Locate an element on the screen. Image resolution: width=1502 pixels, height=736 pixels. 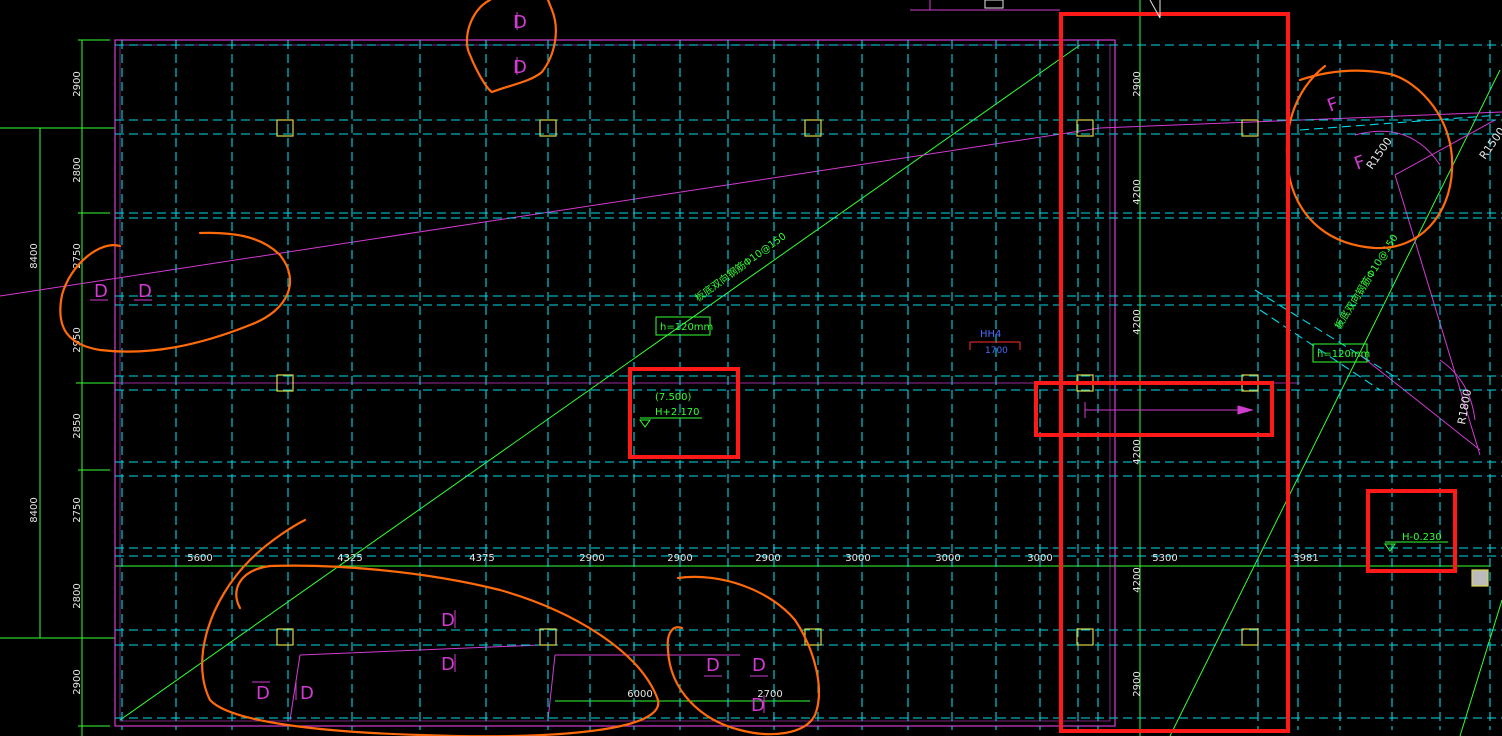
dim-bottom-11: 3981 is located at coordinates (1305, 558).